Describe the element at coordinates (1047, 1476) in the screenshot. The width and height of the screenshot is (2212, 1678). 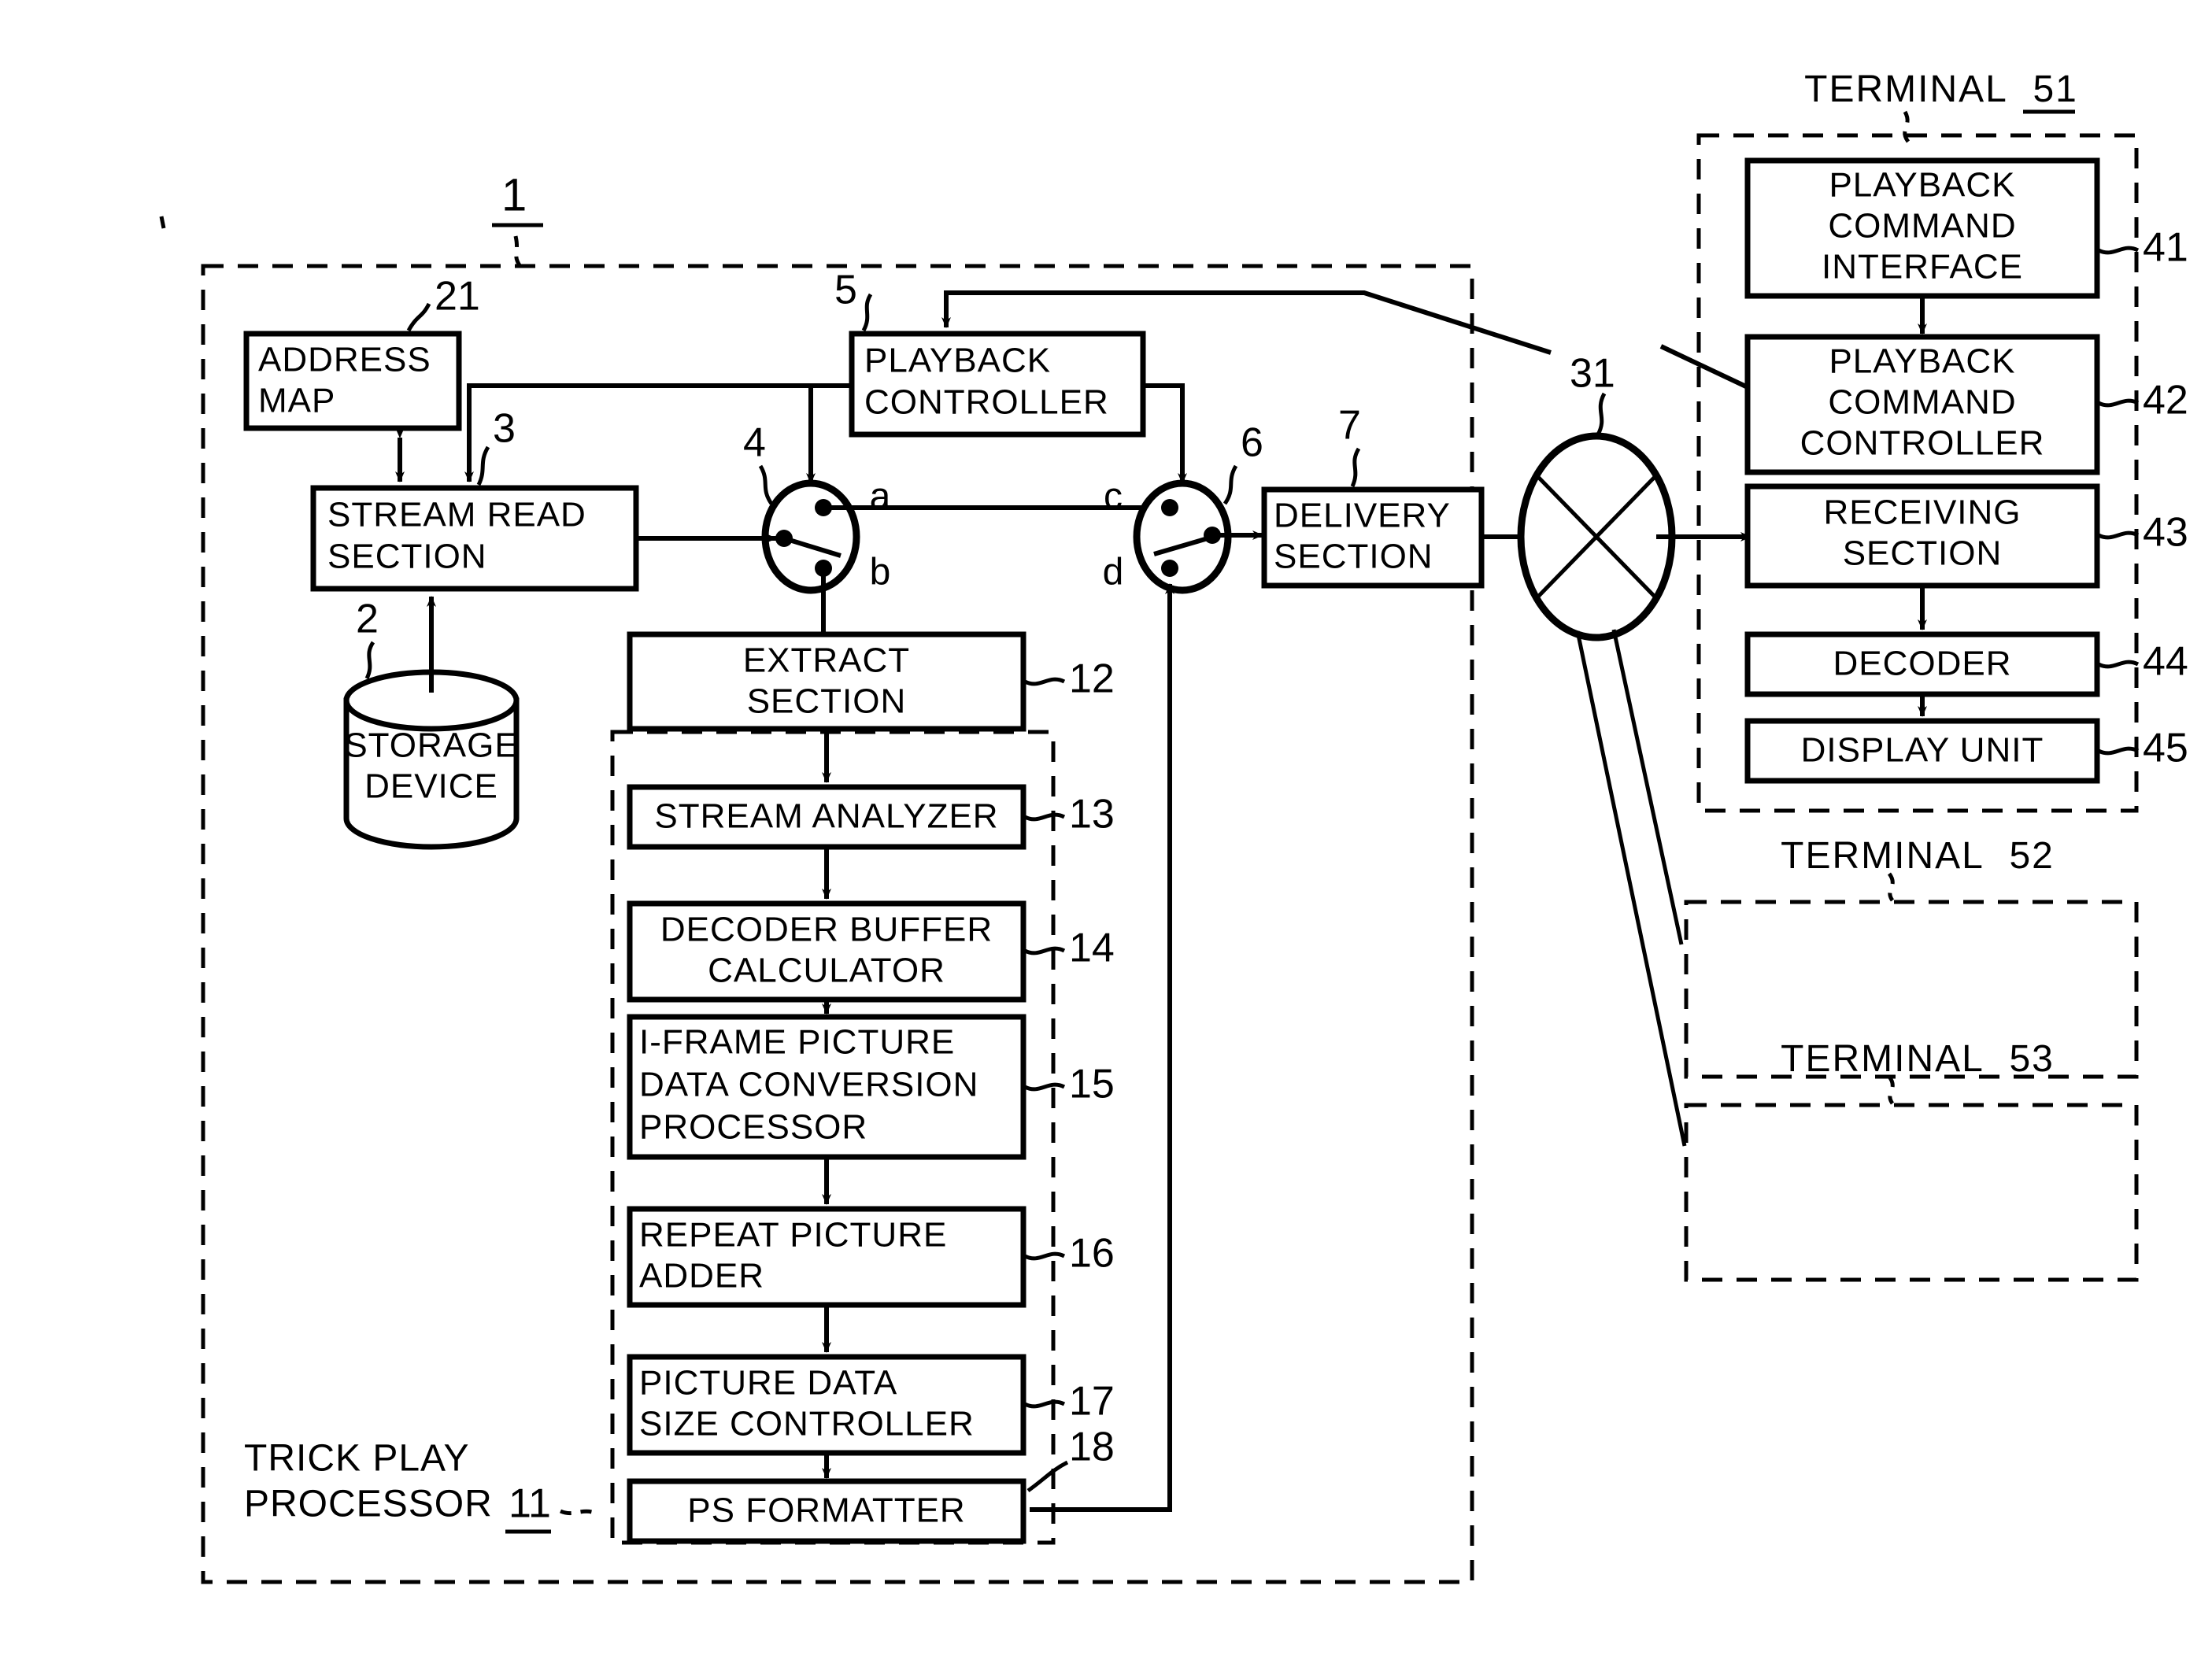
I see `ref-18-leader` at that location.